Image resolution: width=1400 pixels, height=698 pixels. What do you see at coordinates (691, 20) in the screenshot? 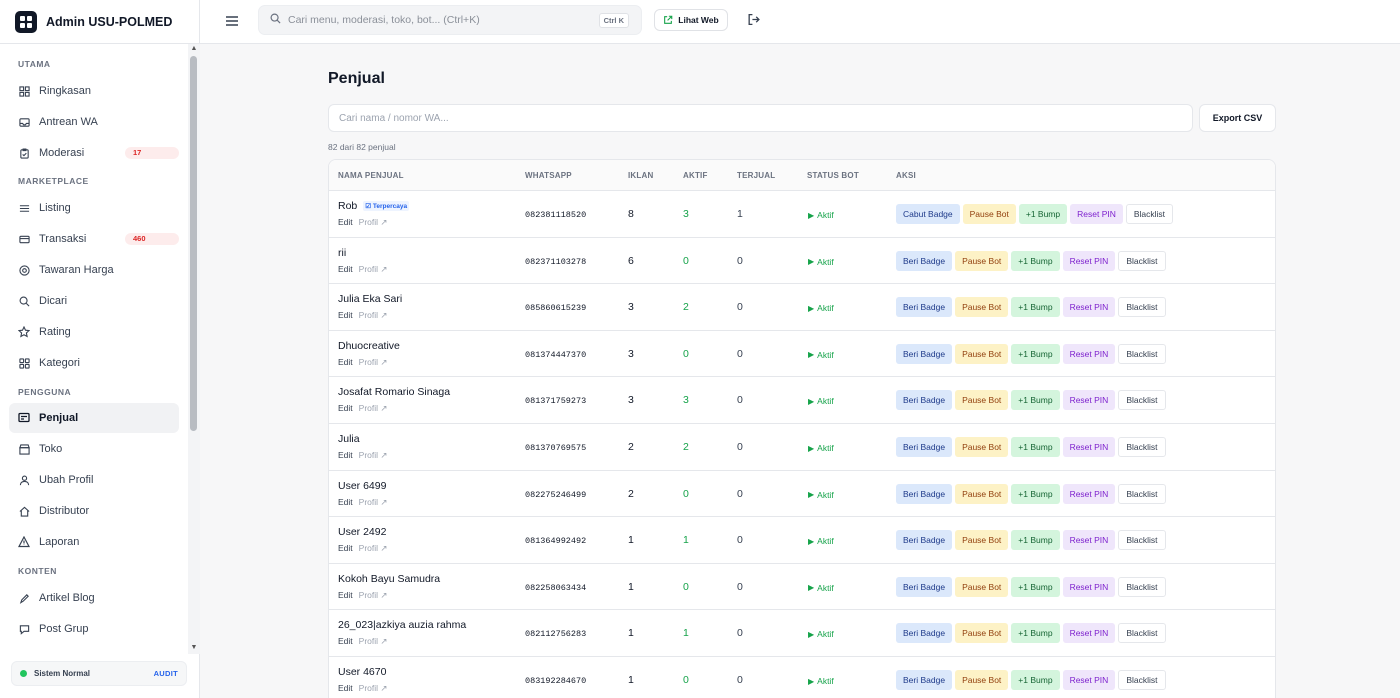
I see `lihat-web-button: Lihat Web` at bounding box center [691, 20].